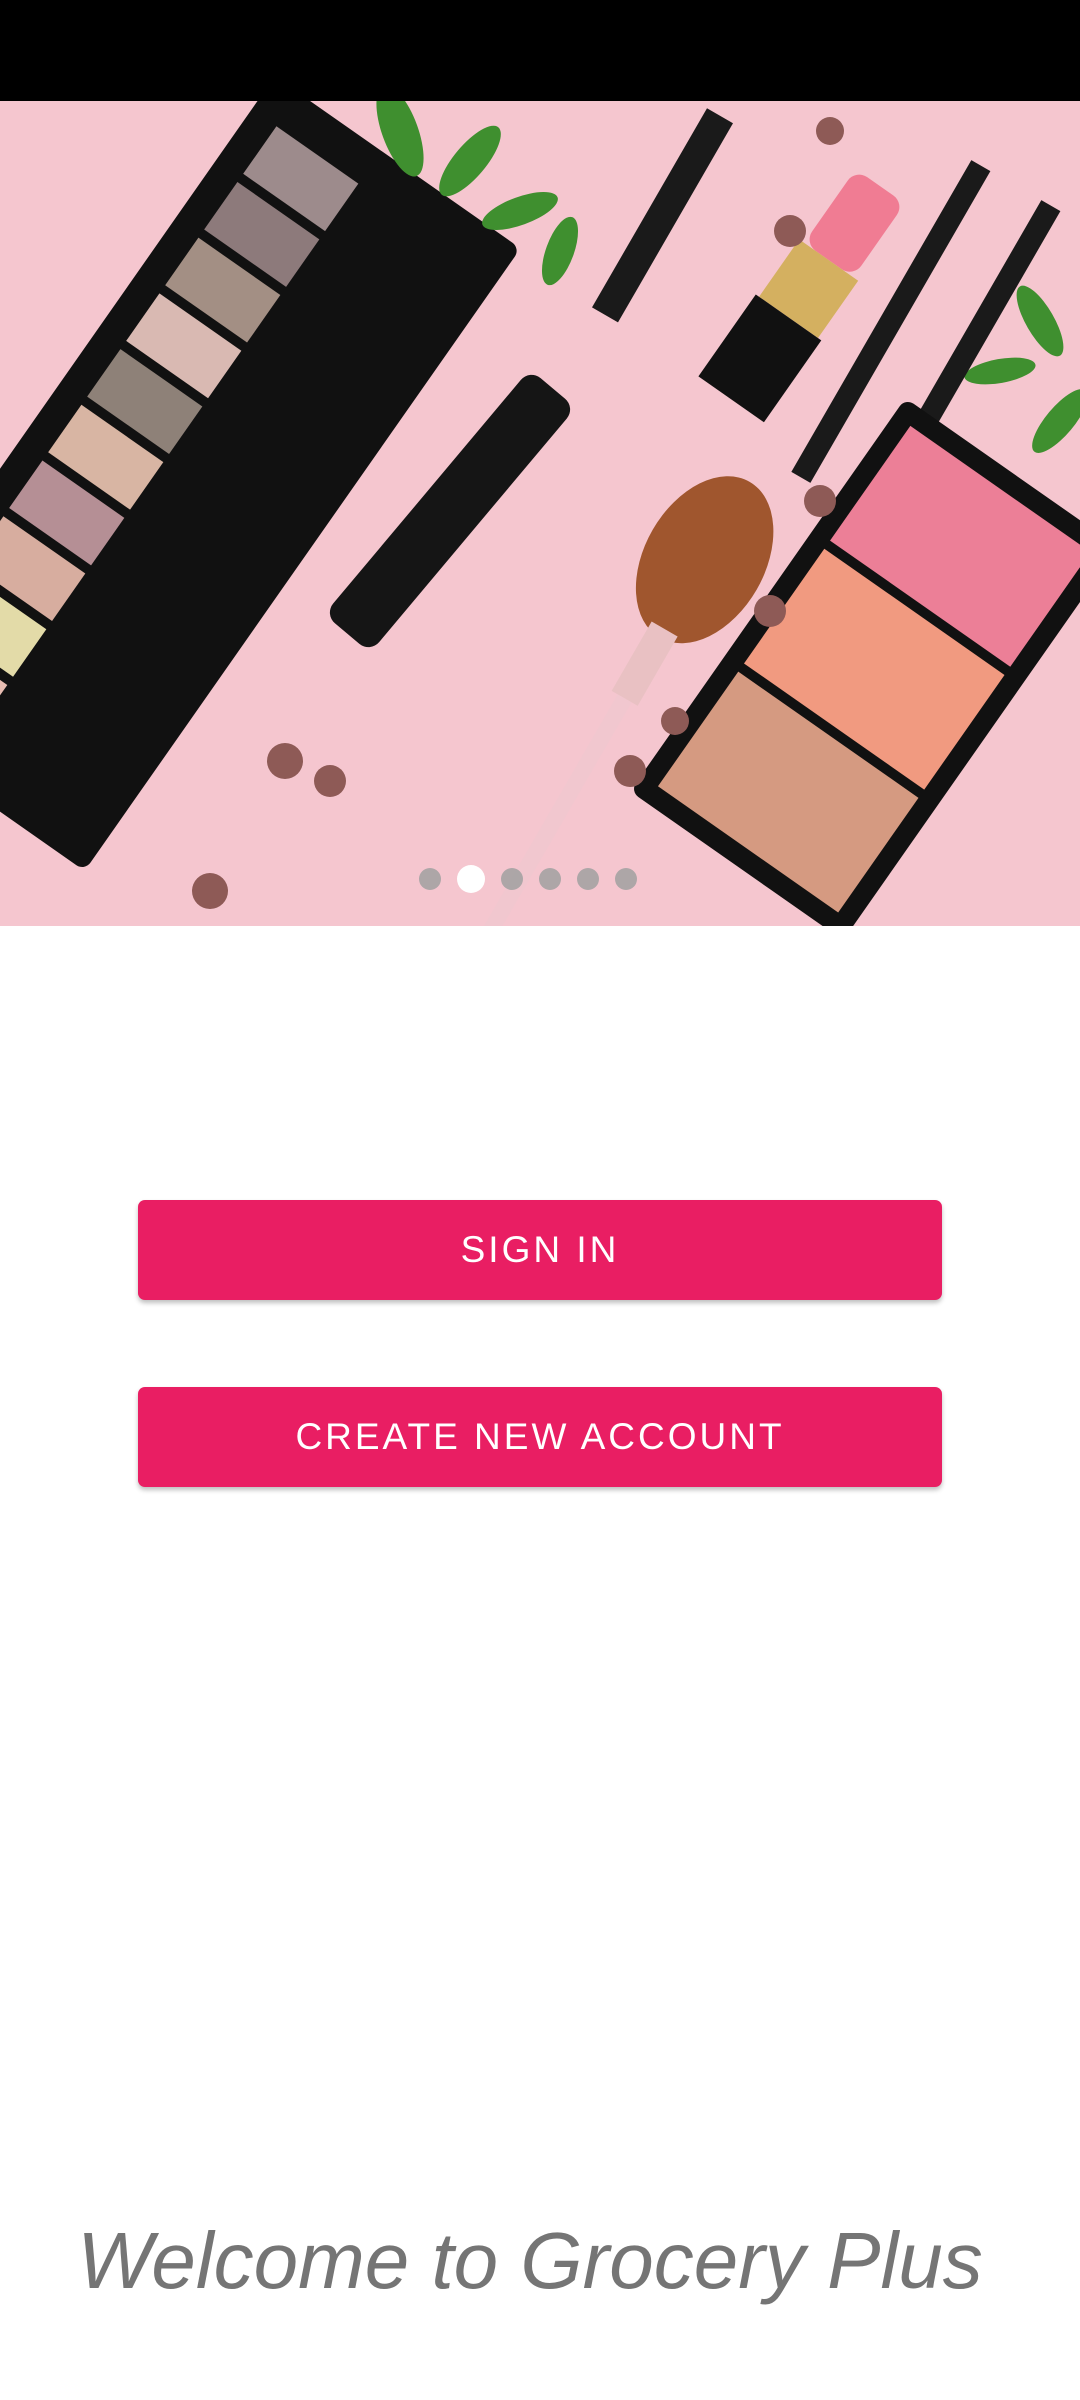 This screenshot has width=1080, height=2400. I want to click on status-bar, so click(540, 50).